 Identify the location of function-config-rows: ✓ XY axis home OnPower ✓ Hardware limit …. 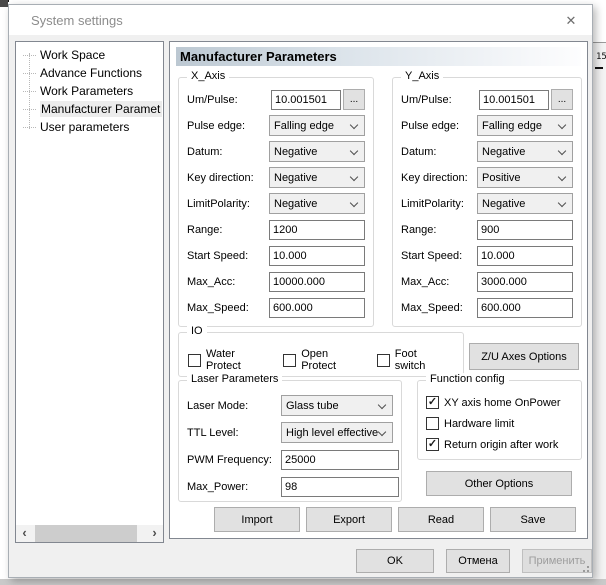
(493, 423).